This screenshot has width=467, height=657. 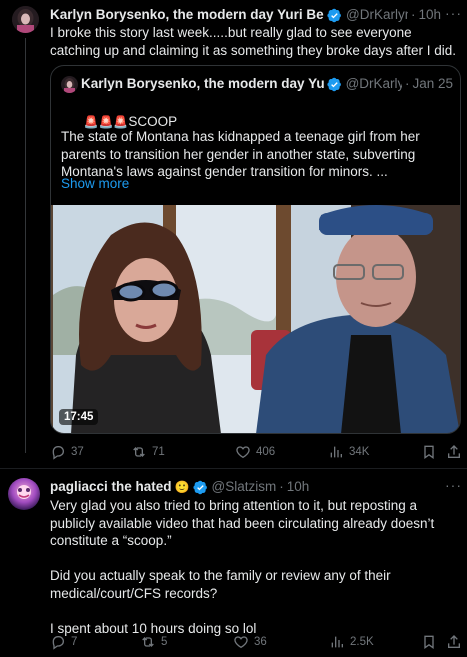 What do you see at coordinates (362, 642) in the screenshot?
I see `view-count: 2.5K` at bounding box center [362, 642].